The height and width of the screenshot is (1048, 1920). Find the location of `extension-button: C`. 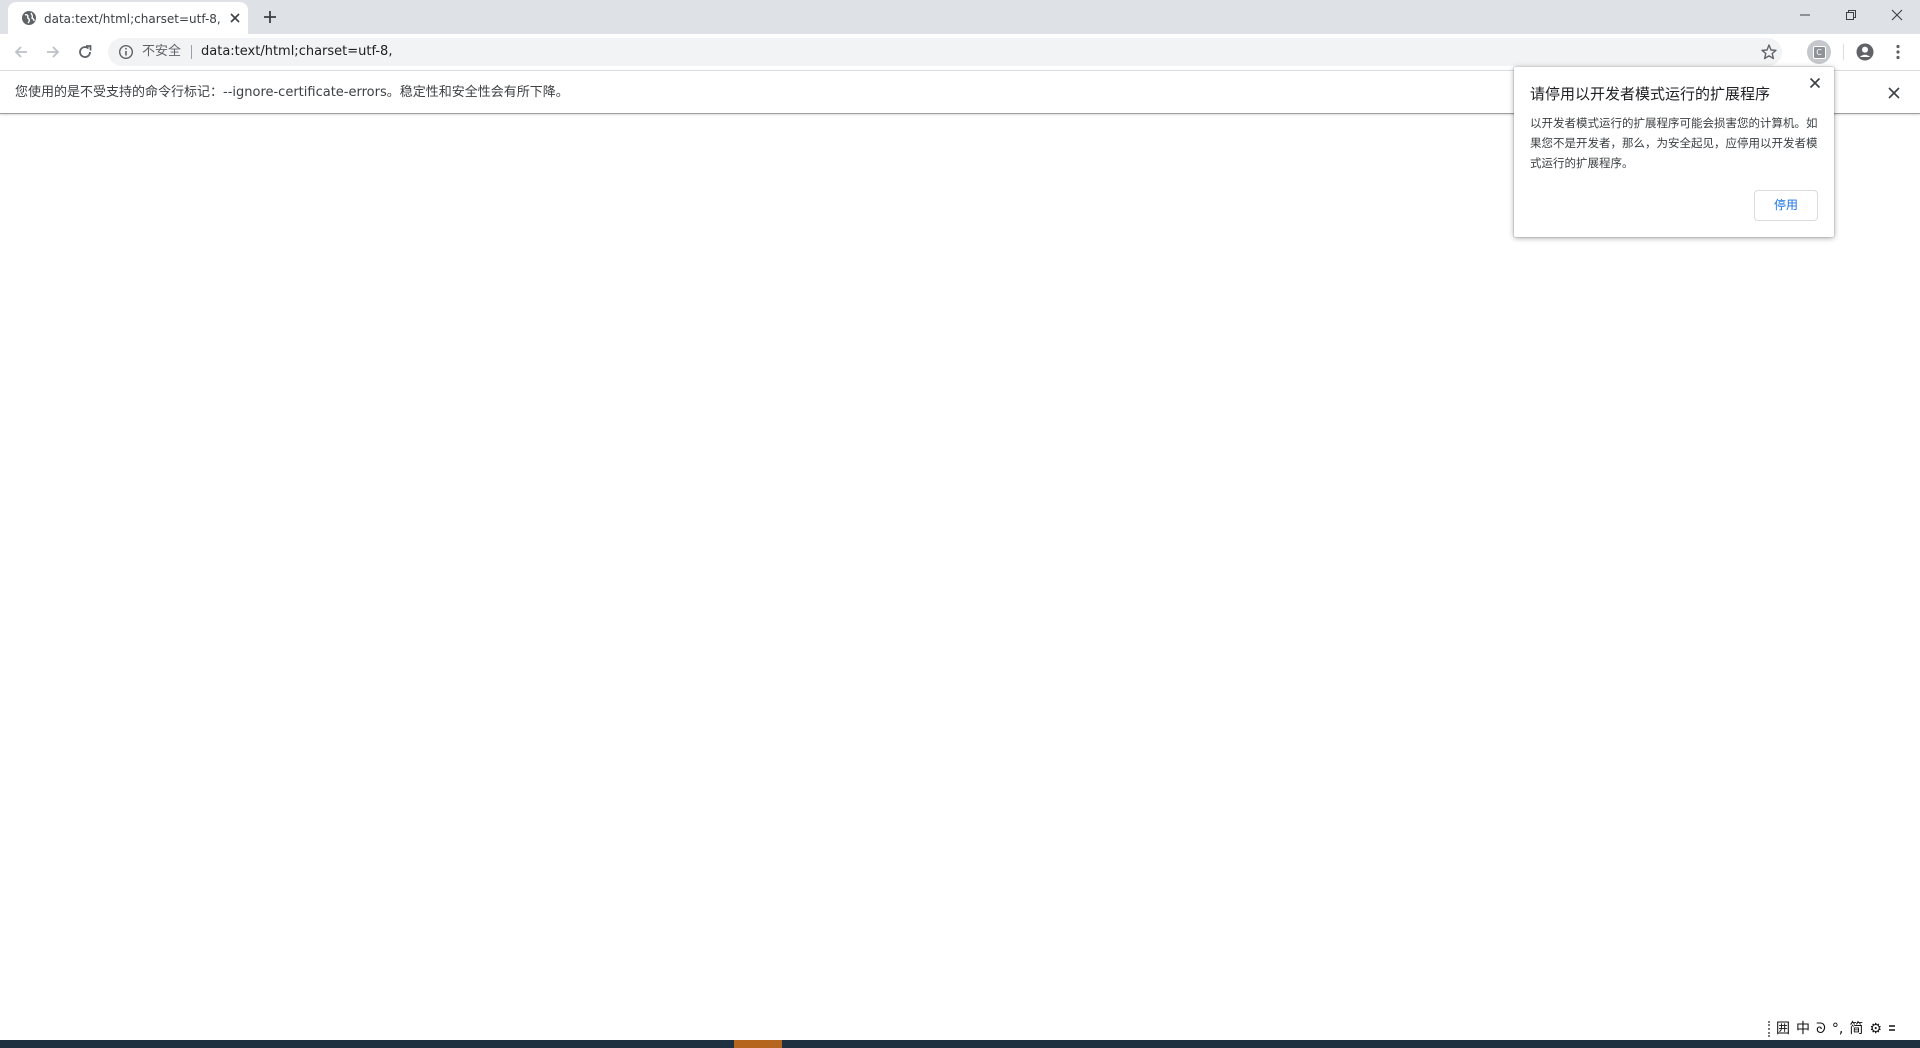

extension-button: C is located at coordinates (1819, 52).